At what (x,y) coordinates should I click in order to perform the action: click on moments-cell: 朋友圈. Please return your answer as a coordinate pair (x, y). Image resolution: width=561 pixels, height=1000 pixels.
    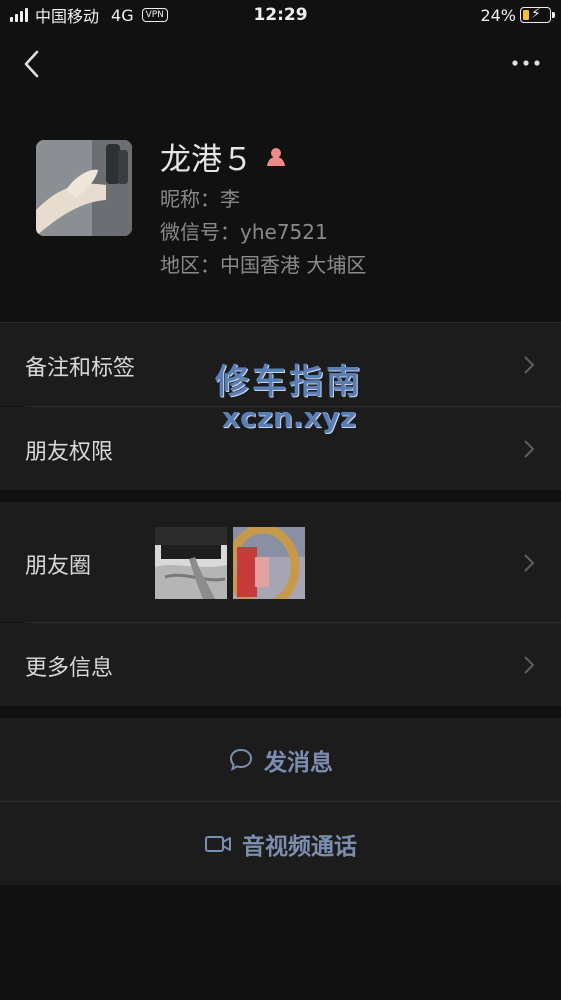
    Looking at the image, I should click on (280, 562).